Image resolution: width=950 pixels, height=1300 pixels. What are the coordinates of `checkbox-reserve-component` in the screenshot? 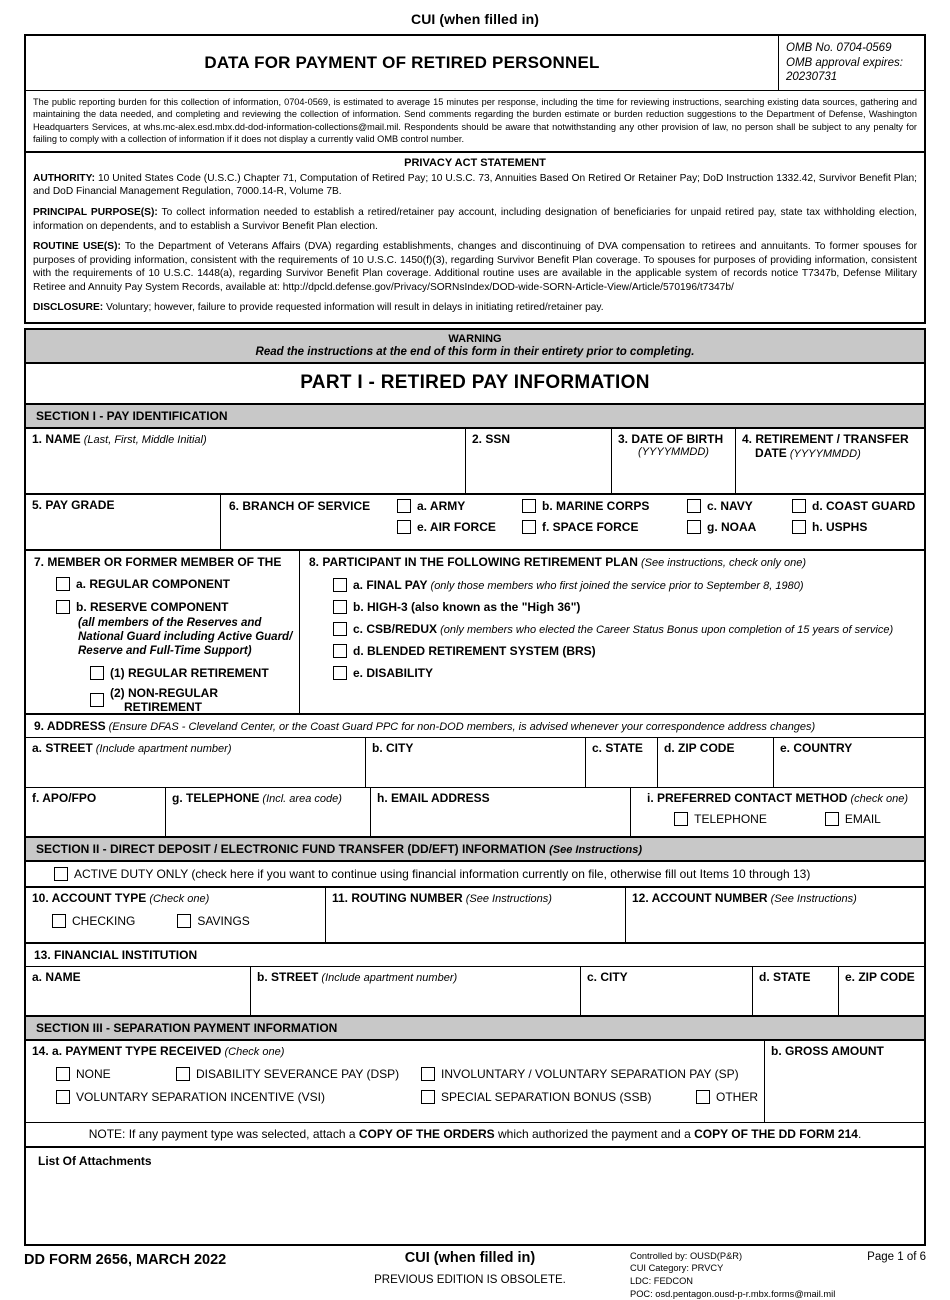 It's located at (63, 606).